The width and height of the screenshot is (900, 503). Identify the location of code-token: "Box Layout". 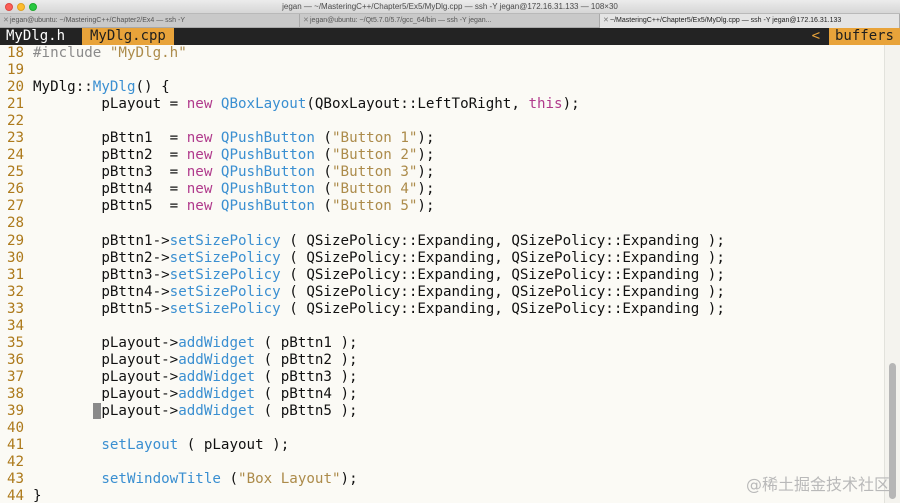
(289, 479).